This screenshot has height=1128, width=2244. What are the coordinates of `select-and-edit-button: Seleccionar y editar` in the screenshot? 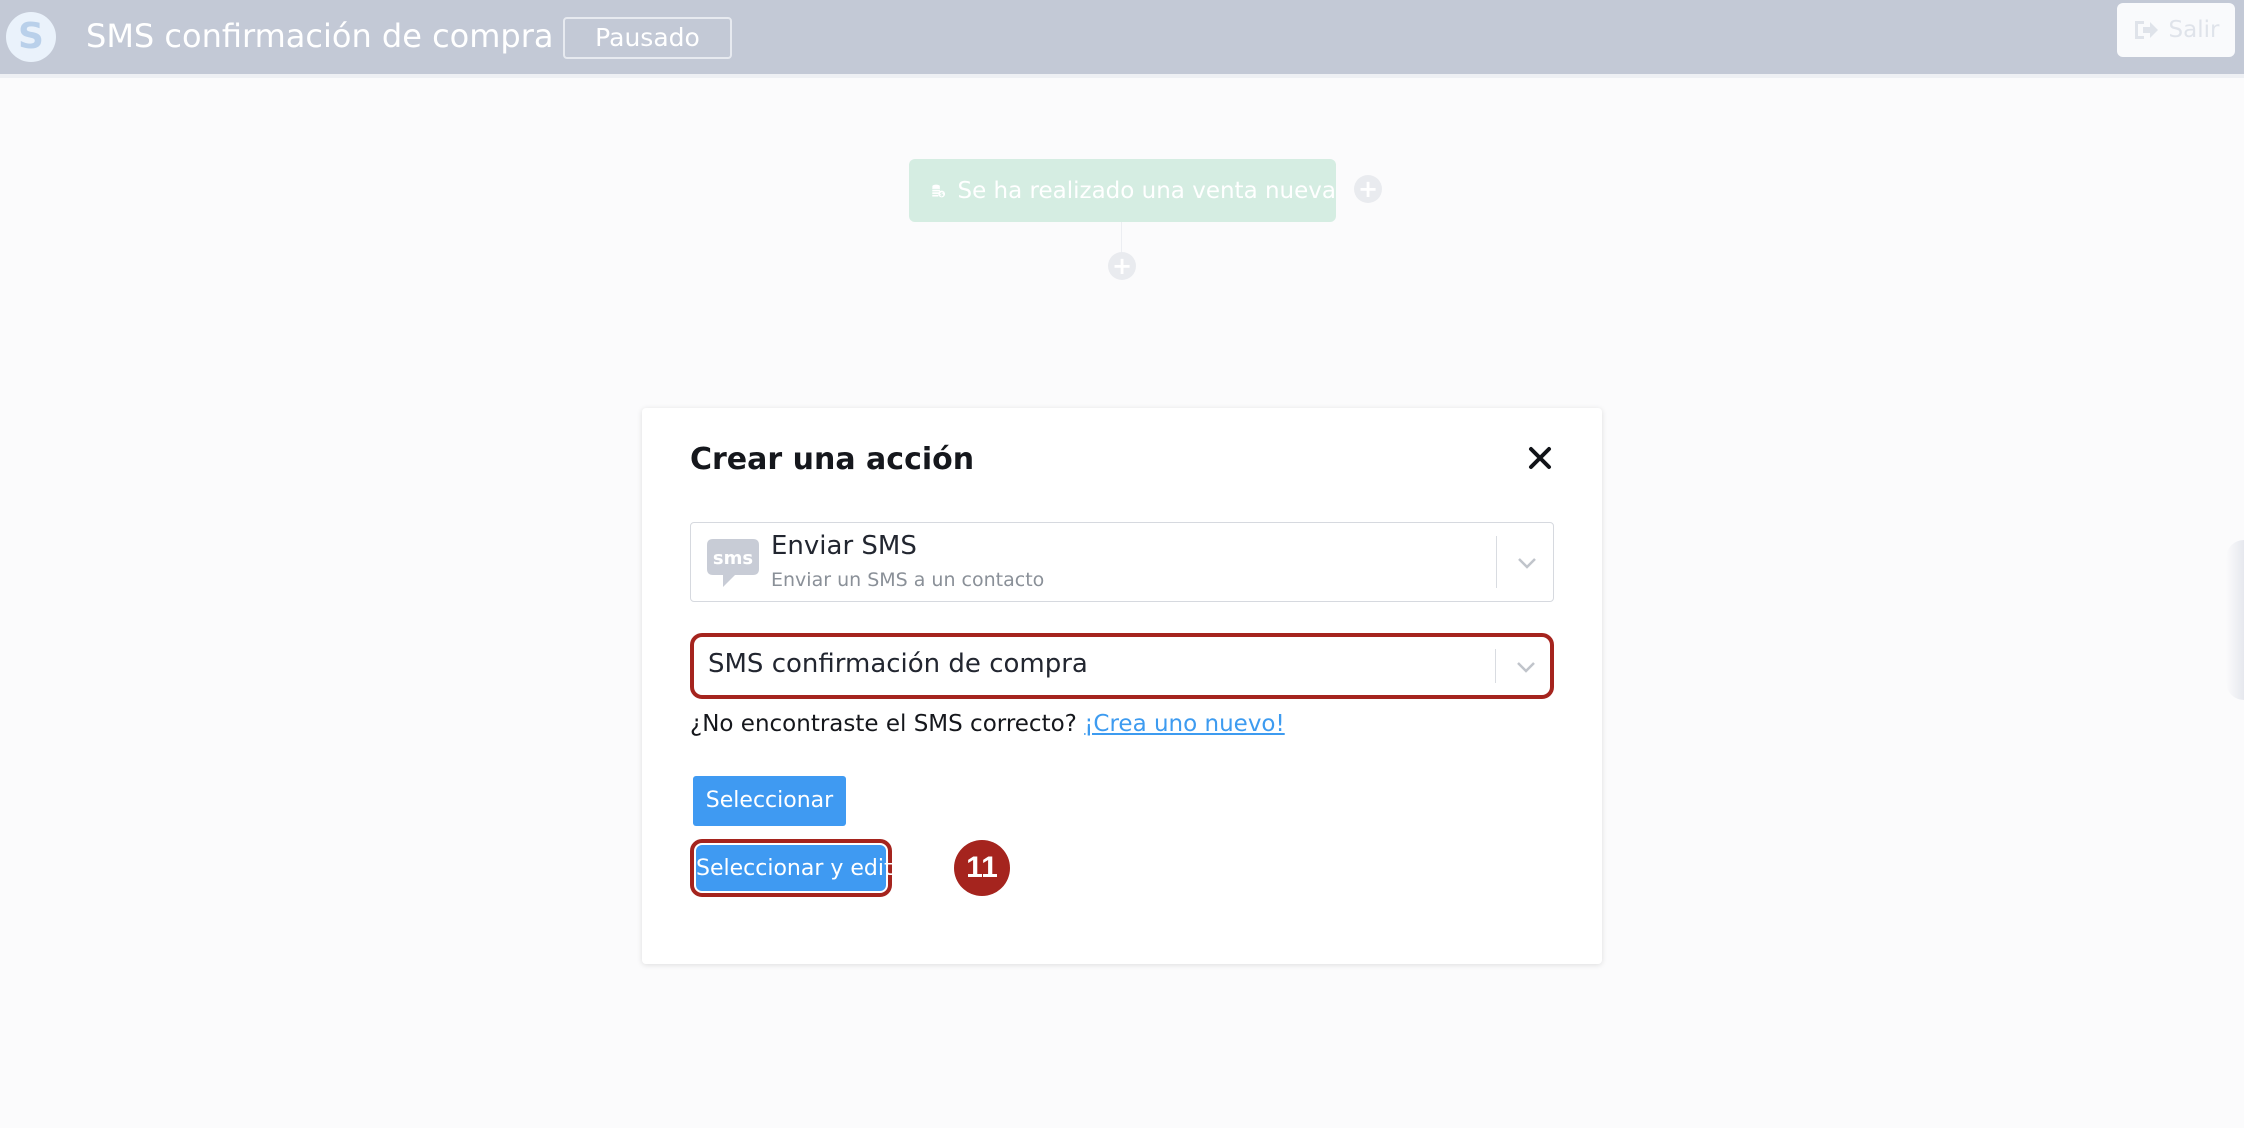 It's located at (805, 868).